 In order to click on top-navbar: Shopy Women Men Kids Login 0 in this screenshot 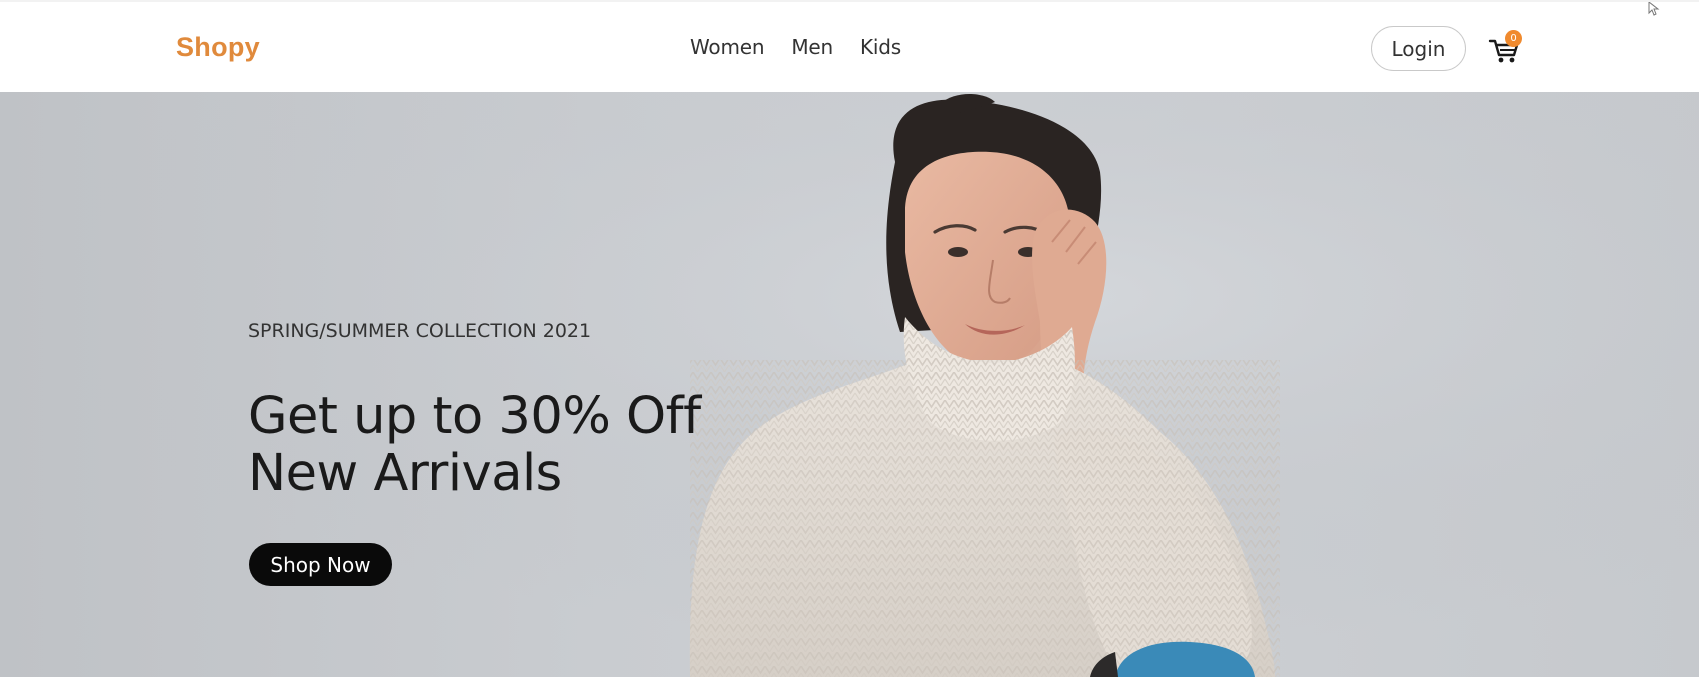, I will do `click(849, 46)`.